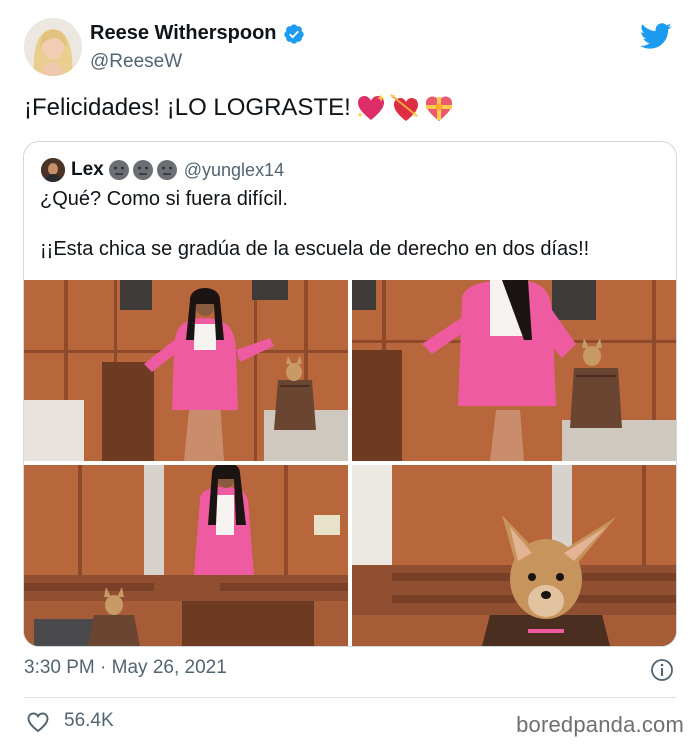 This screenshot has height=749, width=700. What do you see at coordinates (89, 720) in the screenshot?
I see `like-count: 56.4K` at bounding box center [89, 720].